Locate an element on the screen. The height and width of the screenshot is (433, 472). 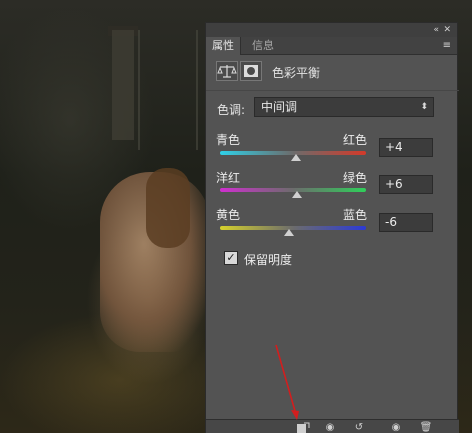
tone-select: 中间调 ⬍ is located at coordinates (344, 107).